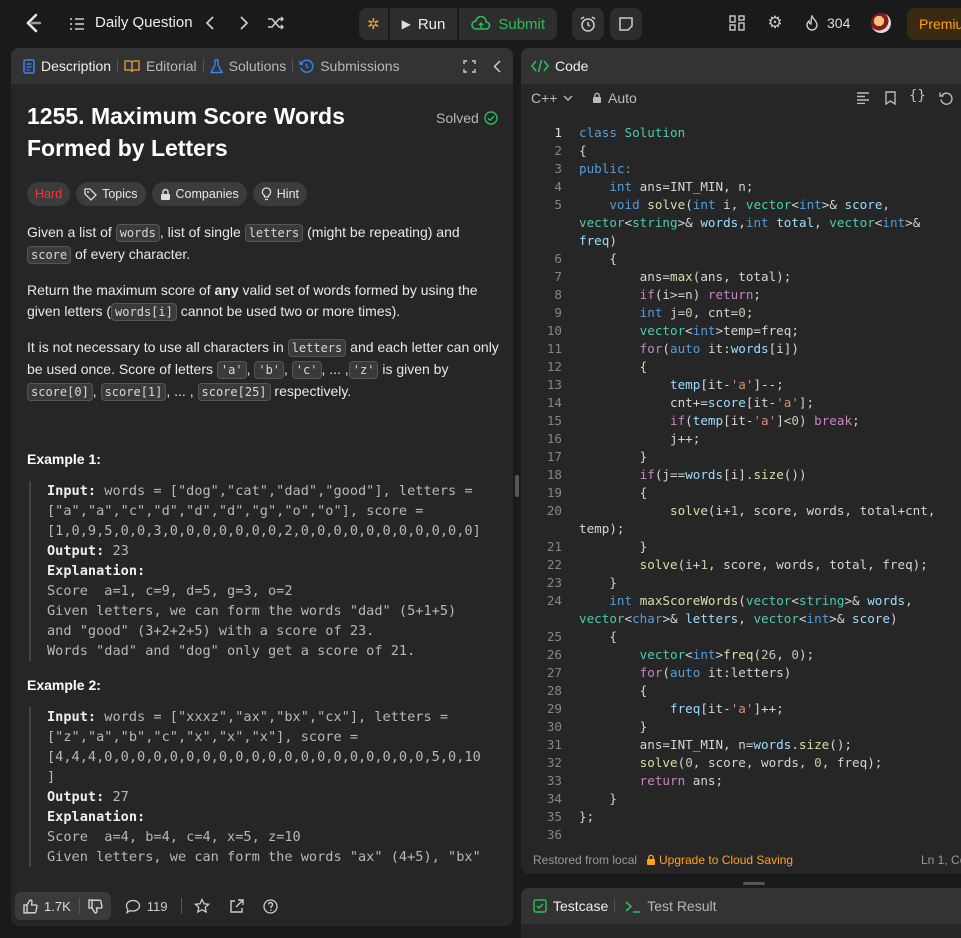  Describe the element at coordinates (803, 510) in the screenshot. I see `code-line: solve(i+1, score, words, total+cnt,` at that location.